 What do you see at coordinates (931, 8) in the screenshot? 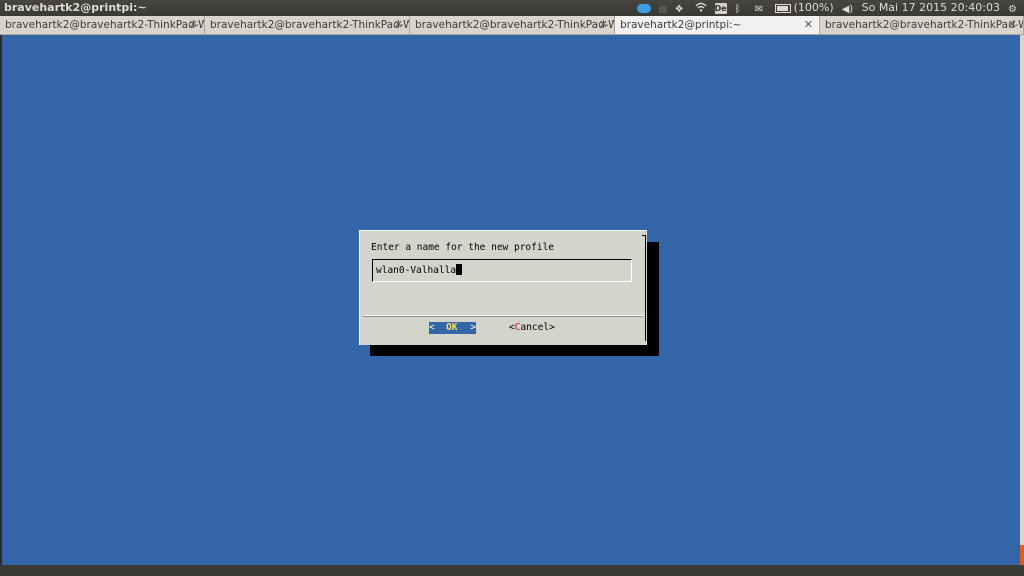
I see `clock: So Mai 17 2015 20:40:03` at bounding box center [931, 8].